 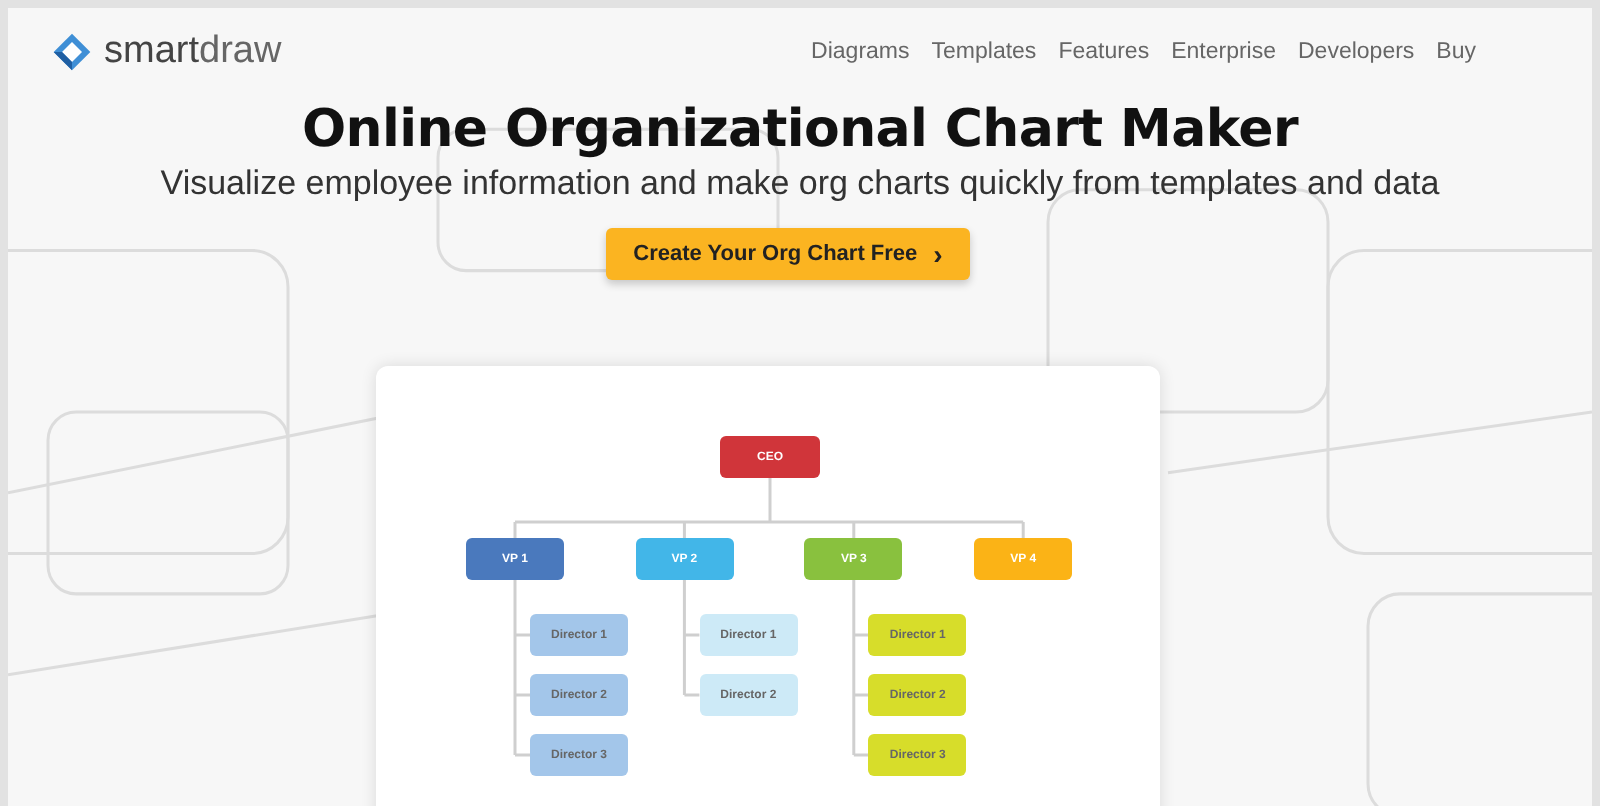 I want to click on nav-link: Developers, so click(x=1356, y=52).